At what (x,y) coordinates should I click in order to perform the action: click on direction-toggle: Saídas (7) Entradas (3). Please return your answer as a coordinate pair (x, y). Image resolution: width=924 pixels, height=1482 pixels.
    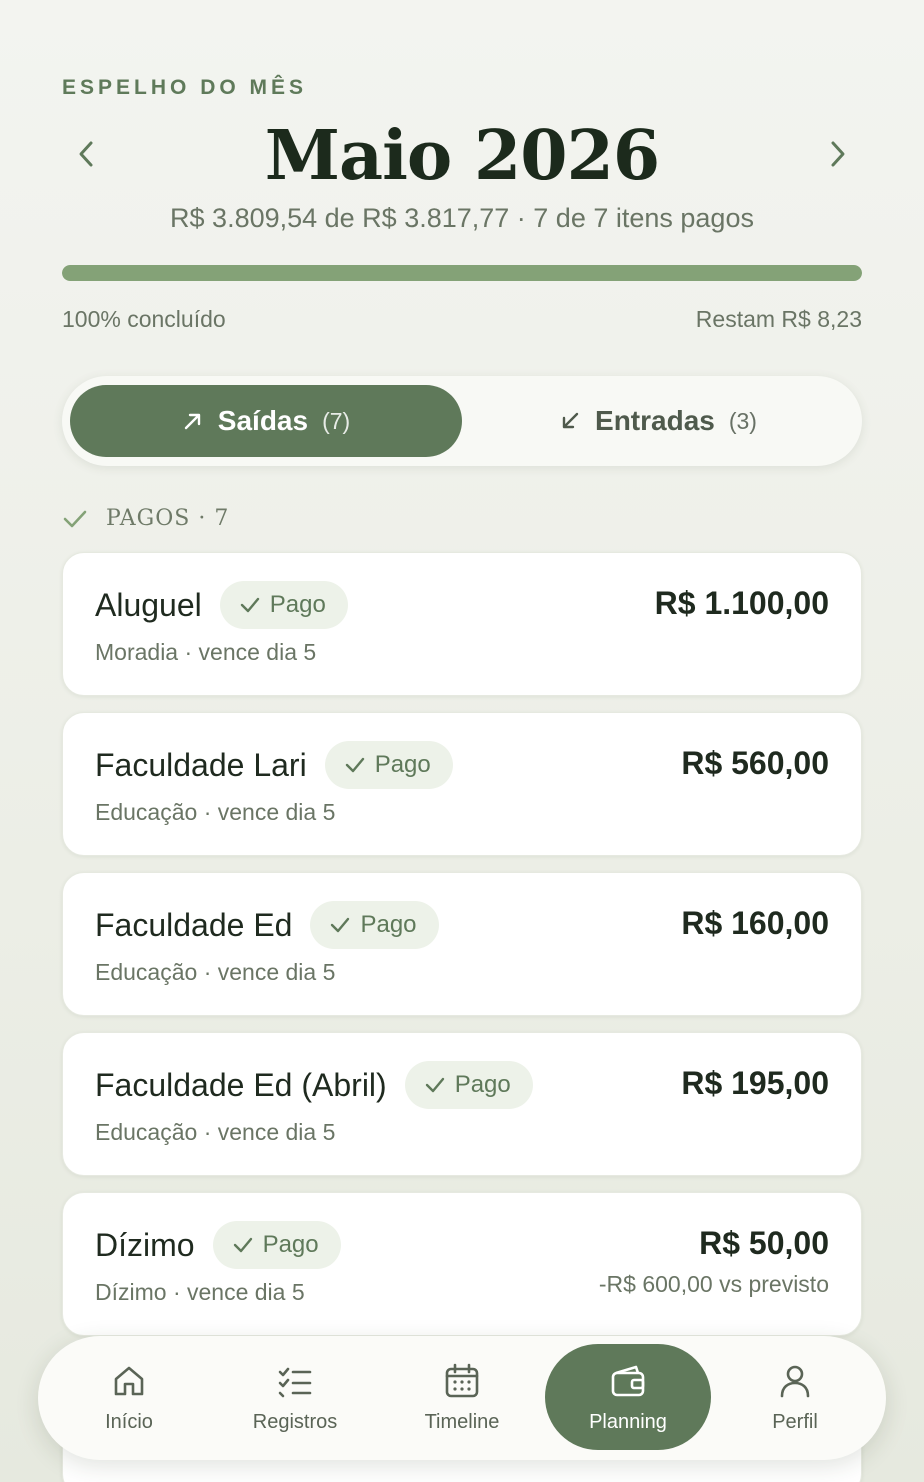
    Looking at the image, I should click on (462, 421).